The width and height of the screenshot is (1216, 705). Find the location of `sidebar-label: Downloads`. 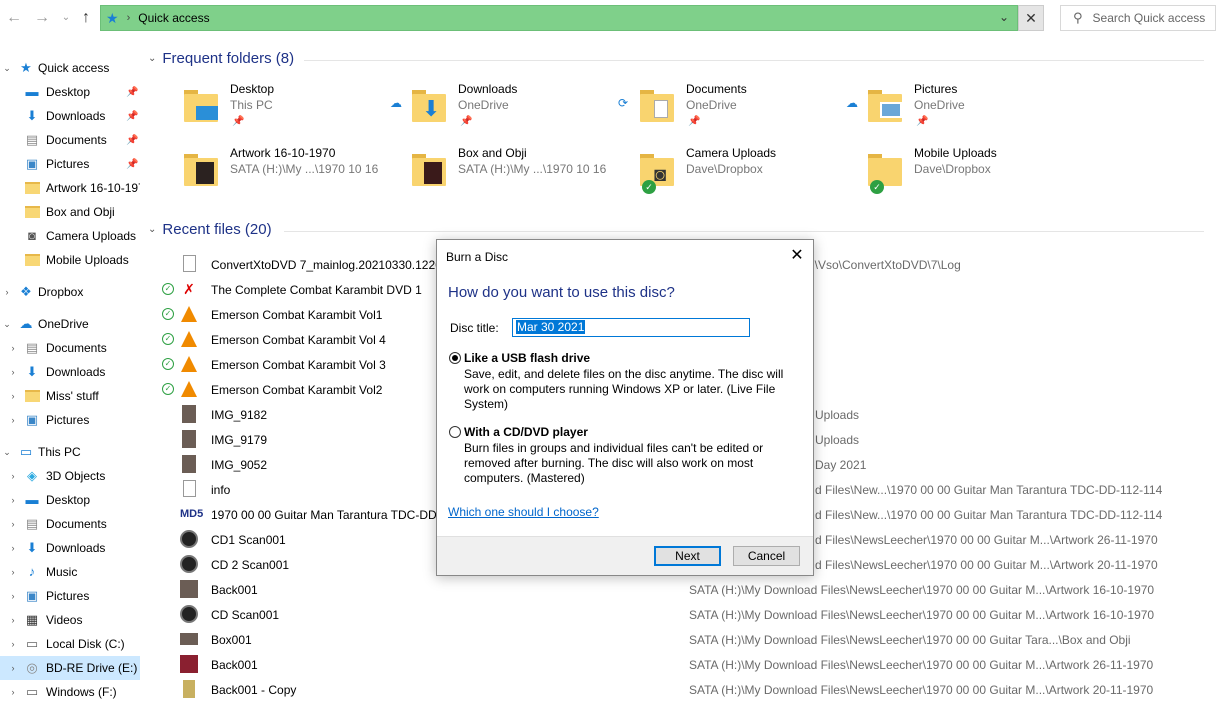

sidebar-label: Downloads is located at coordinates (76, 372).